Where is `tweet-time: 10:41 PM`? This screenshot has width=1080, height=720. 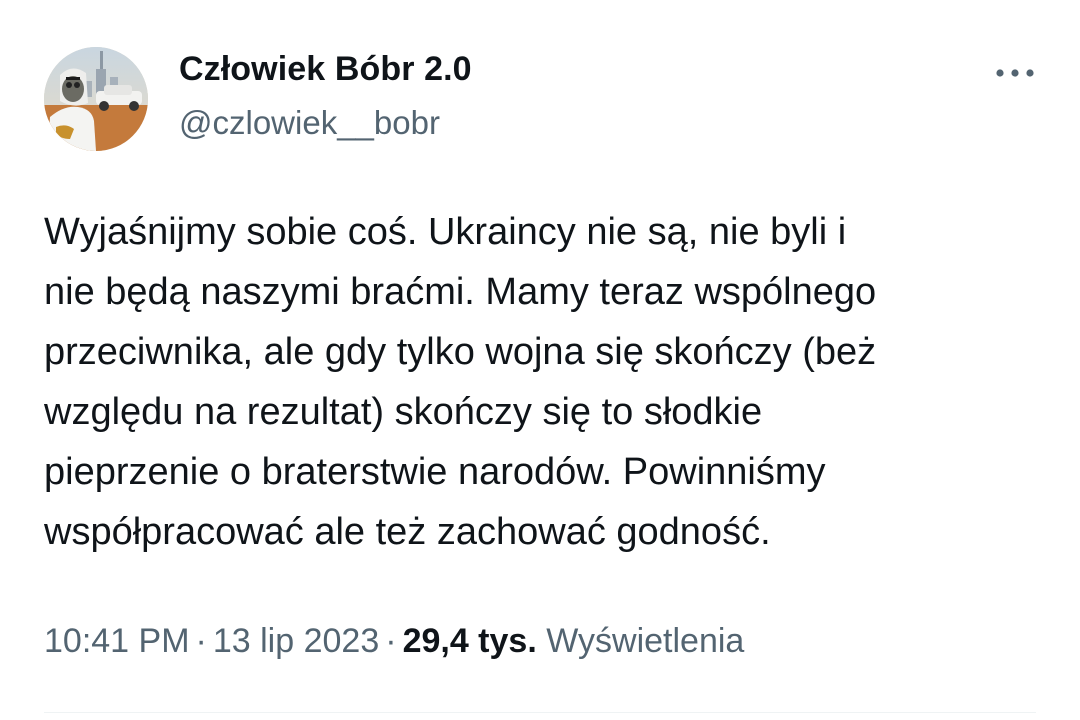
tweet-time: 10:41 PM is located at coordinates (117, 641).